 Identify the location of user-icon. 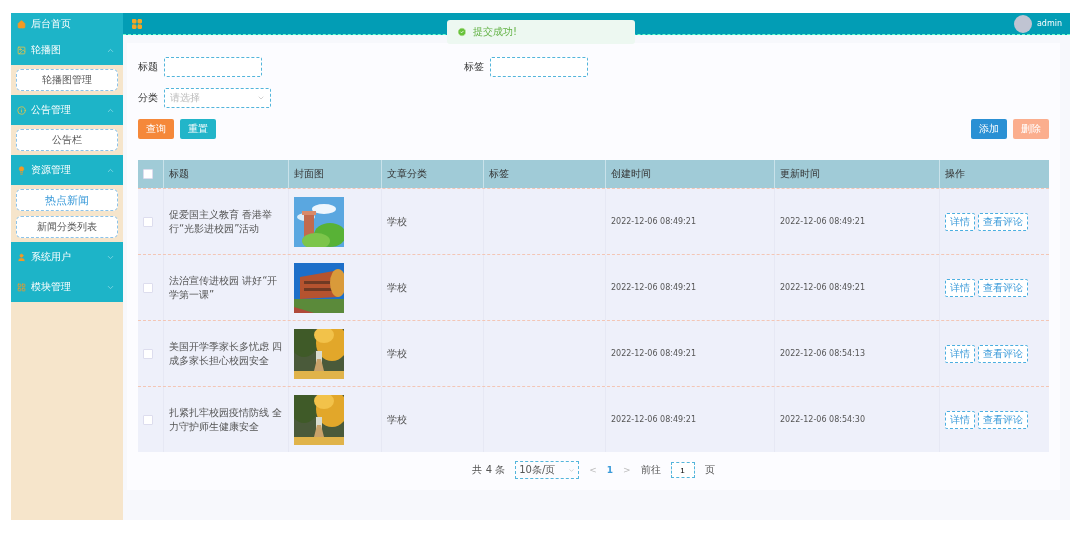
(21, 257).